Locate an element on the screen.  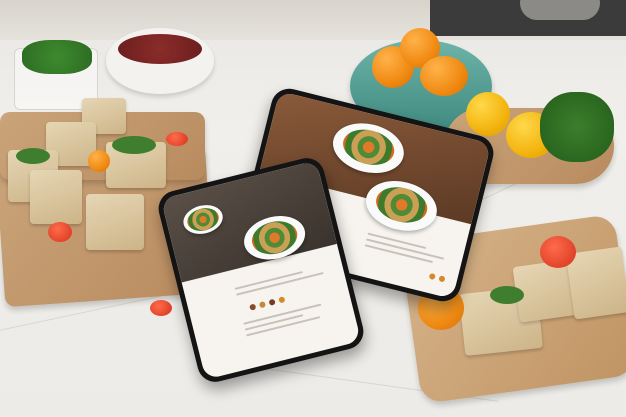
orange is located at coordinates (444, 76).